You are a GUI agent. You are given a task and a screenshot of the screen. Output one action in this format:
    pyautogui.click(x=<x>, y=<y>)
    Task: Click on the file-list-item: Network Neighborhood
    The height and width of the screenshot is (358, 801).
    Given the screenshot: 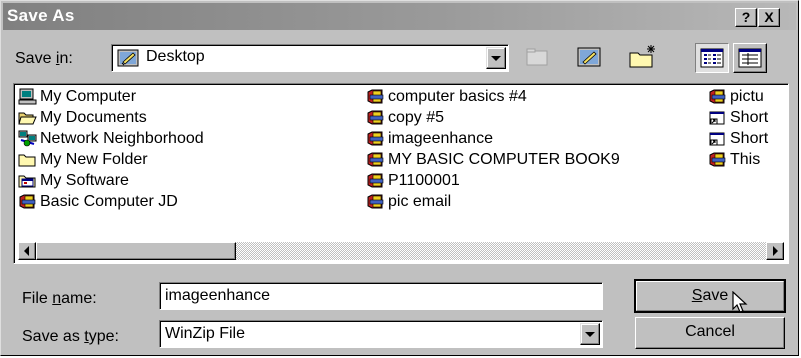 What is the action you would take?
    pyautogui.click(x=111, y=138)
    